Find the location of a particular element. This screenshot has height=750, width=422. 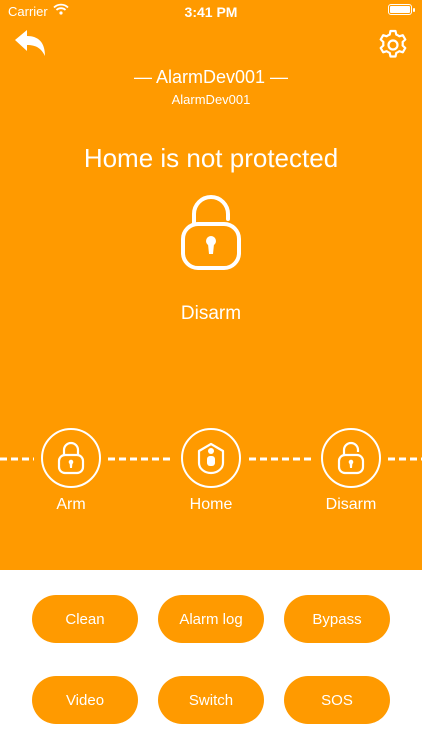

battery-icon is located at coordinates (401, 9).